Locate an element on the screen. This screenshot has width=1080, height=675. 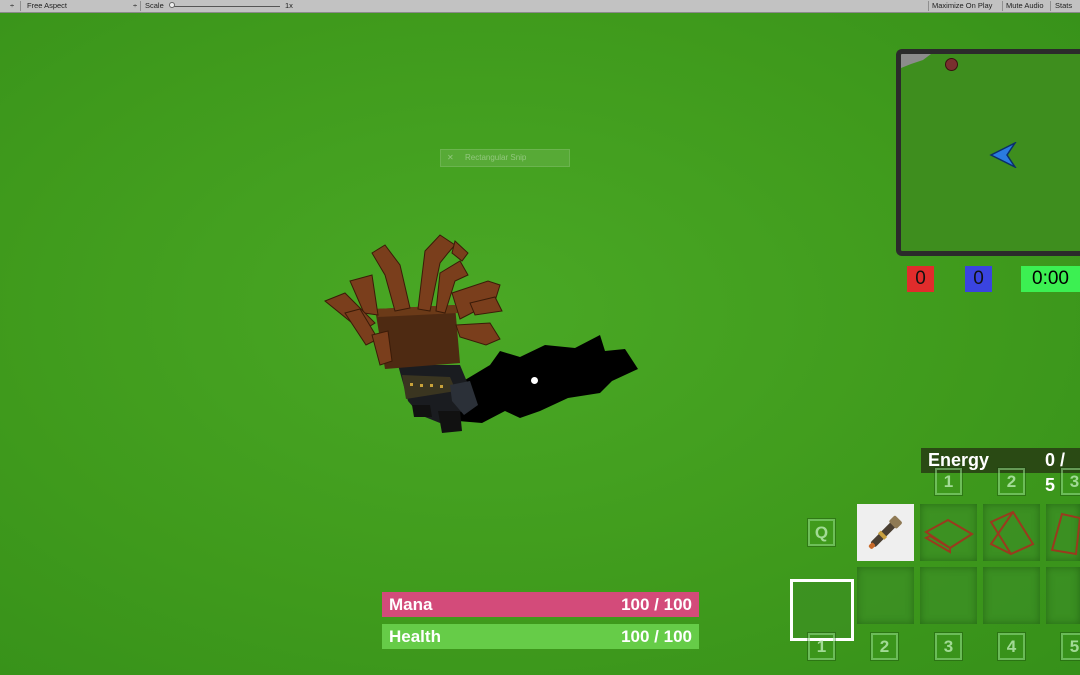
scale-slider-track is located at coordinates (226, 6).